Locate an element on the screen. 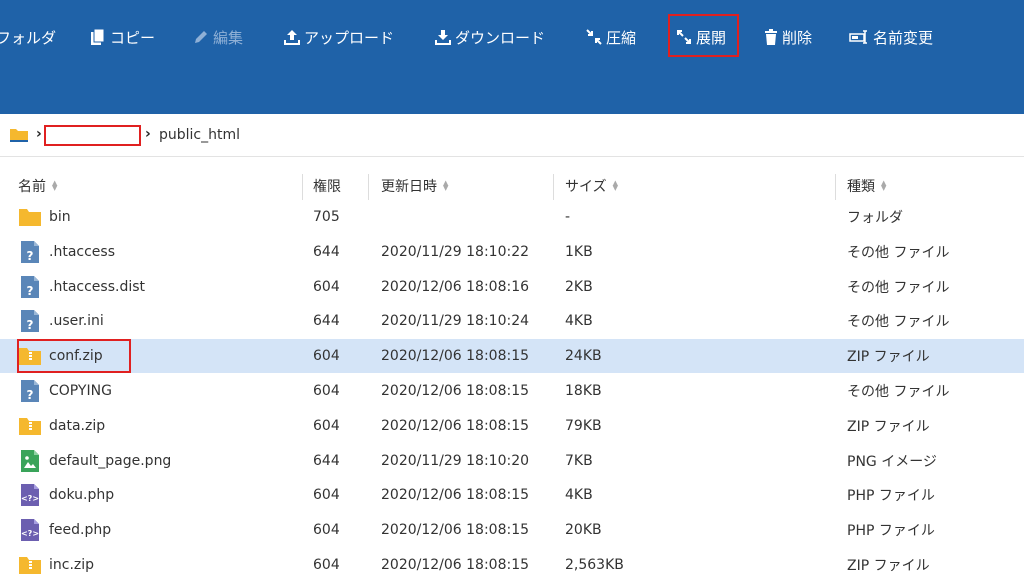  compress-button: 圧縮 is located at coordinates (611, 37).